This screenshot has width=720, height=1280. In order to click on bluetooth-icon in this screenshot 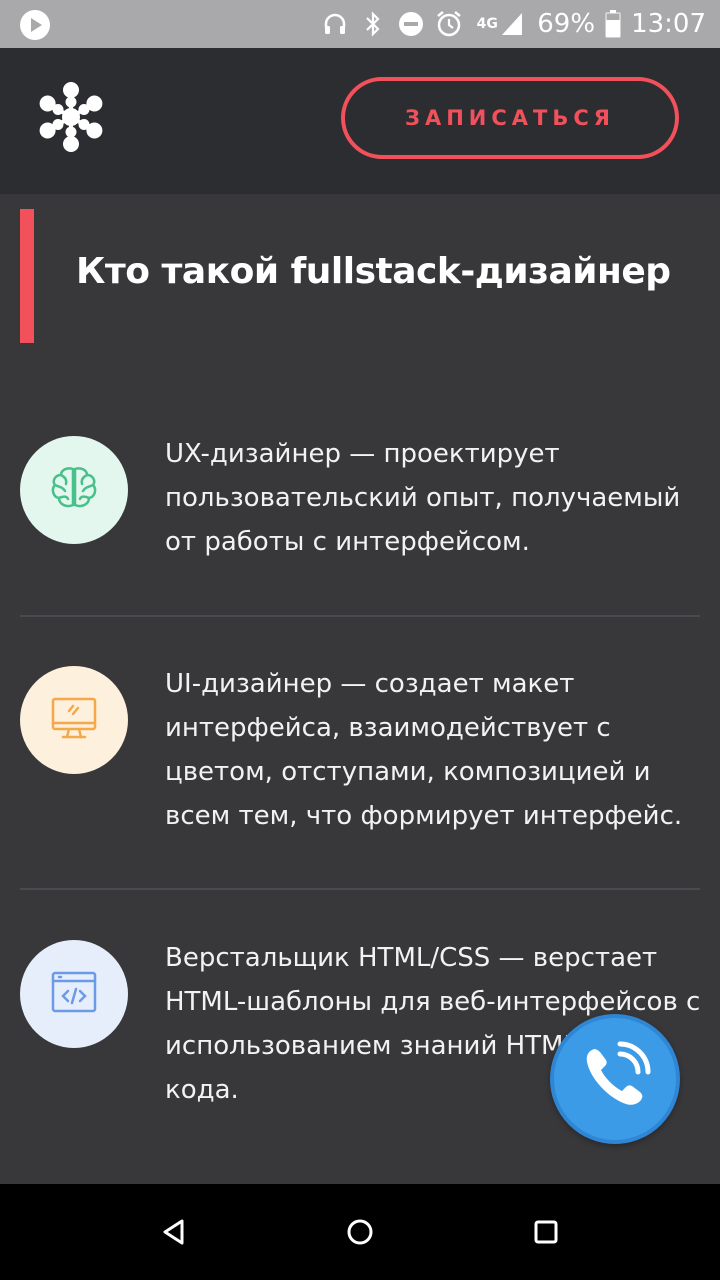, I will do `click(373, 24)`.